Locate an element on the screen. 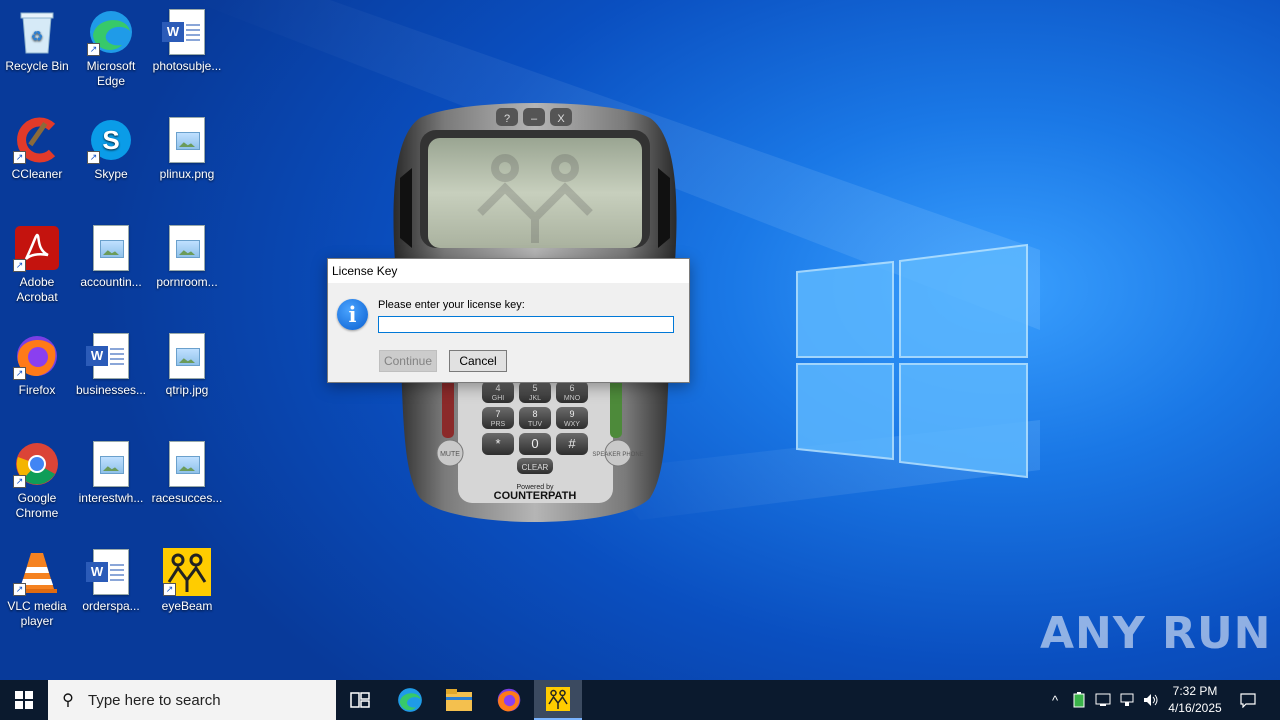 The height and width of the screenshot is (720, 1280). taskbar-file-explorer is located at coordinates (459, 700).